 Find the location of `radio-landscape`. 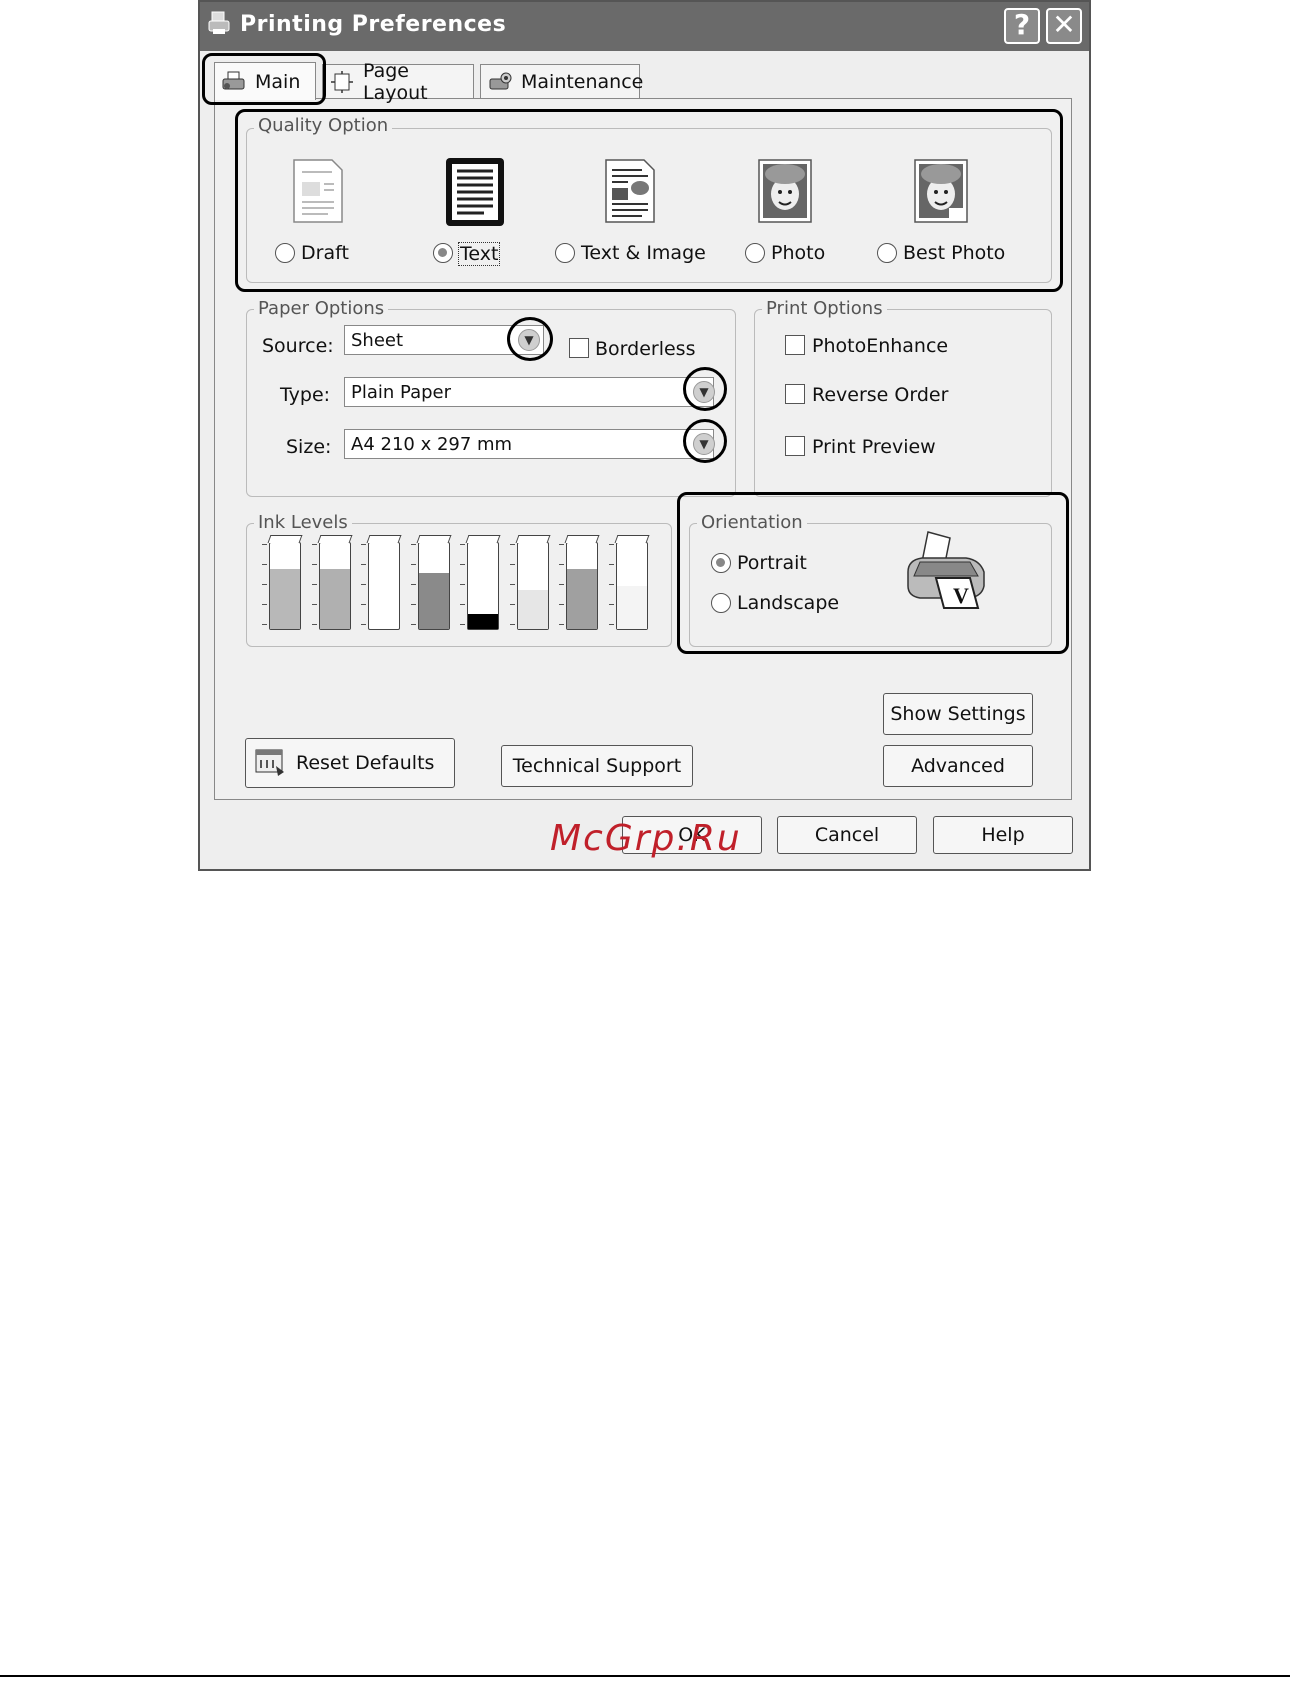

radio-landscape is located at coordinates (721, 603).